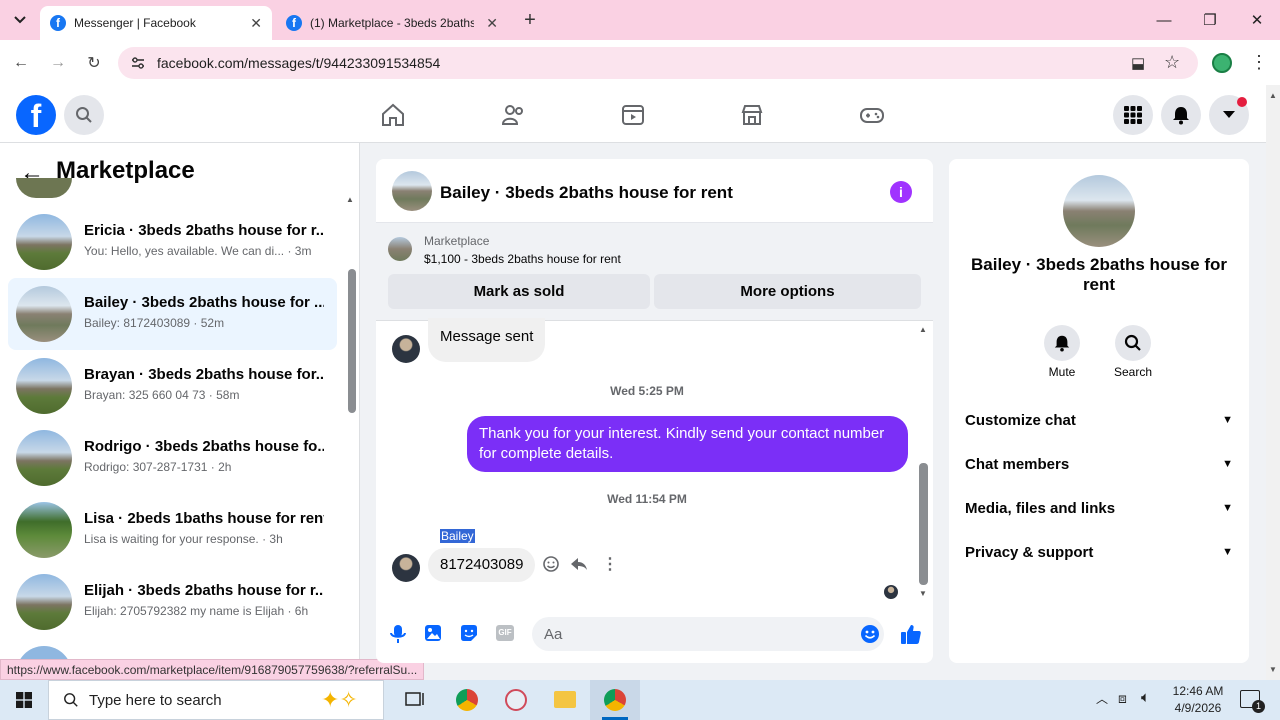 The image size is (1280, 720). Describe the element at coordinates (487, 340) in the screenshot. I see `incoming-message: Message sent` at that location.